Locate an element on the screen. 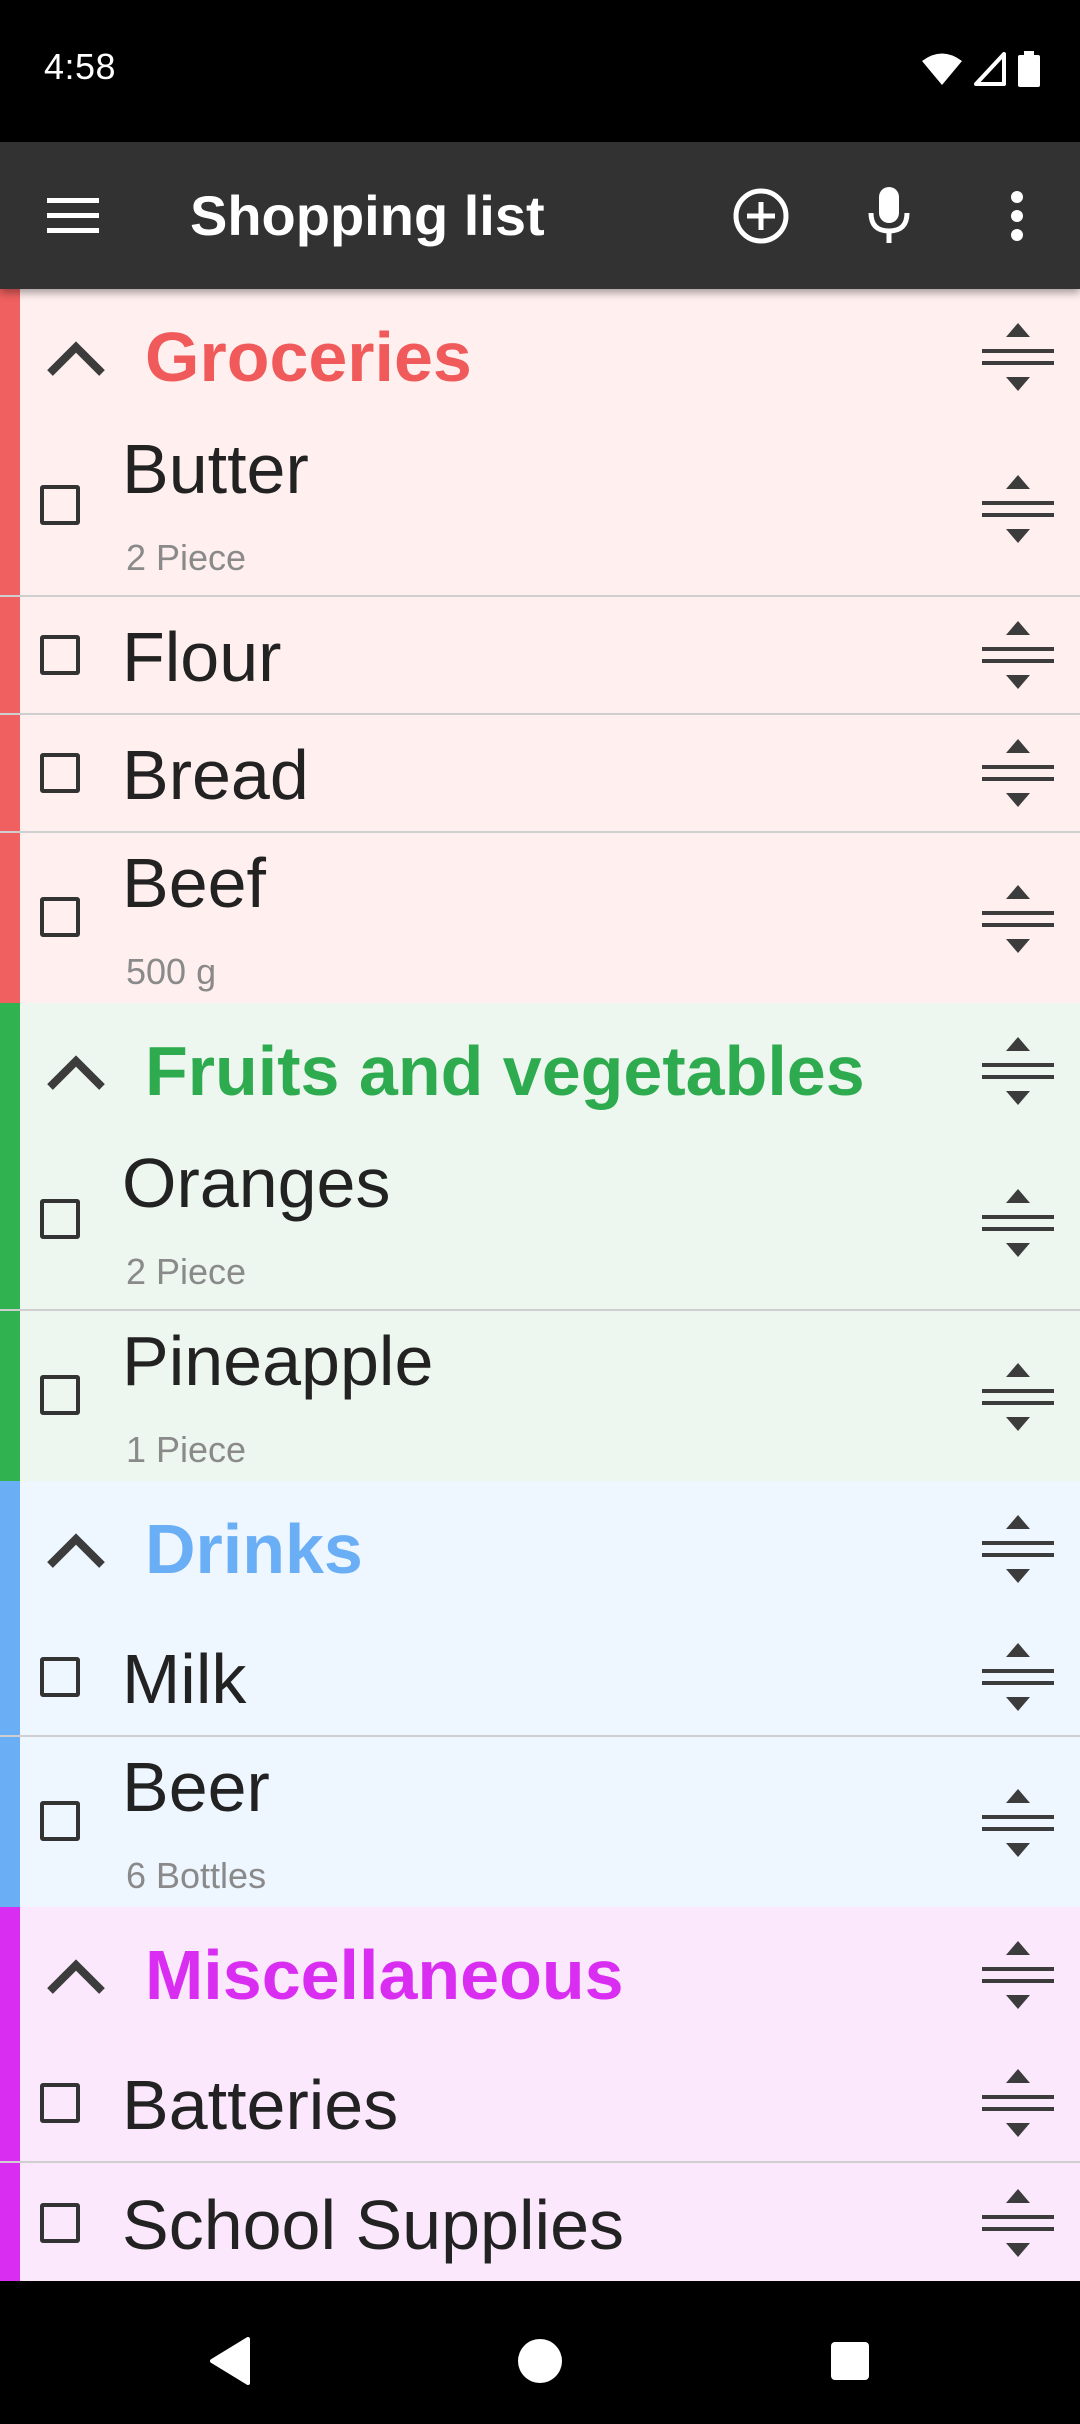 Image resolution: width=1080 pixels, height=2424 pixels. add-circle-icon is located at coordinates (761, 215).